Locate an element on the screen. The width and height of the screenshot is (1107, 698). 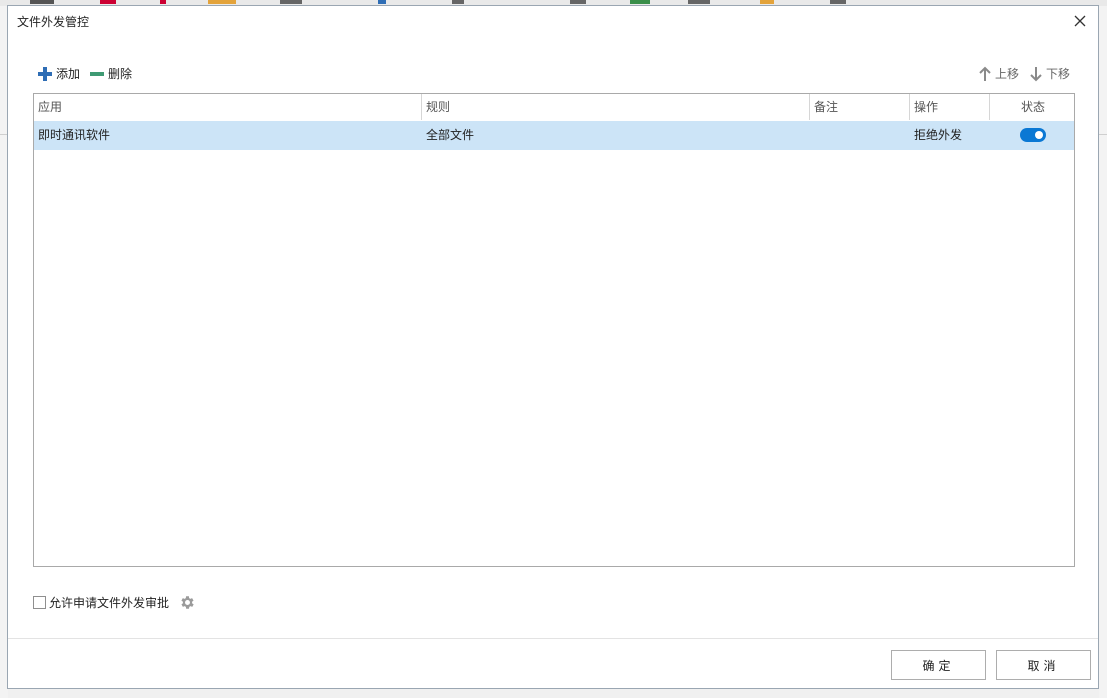
move-up-label: 上移 is located at coordinates (1006, 74).